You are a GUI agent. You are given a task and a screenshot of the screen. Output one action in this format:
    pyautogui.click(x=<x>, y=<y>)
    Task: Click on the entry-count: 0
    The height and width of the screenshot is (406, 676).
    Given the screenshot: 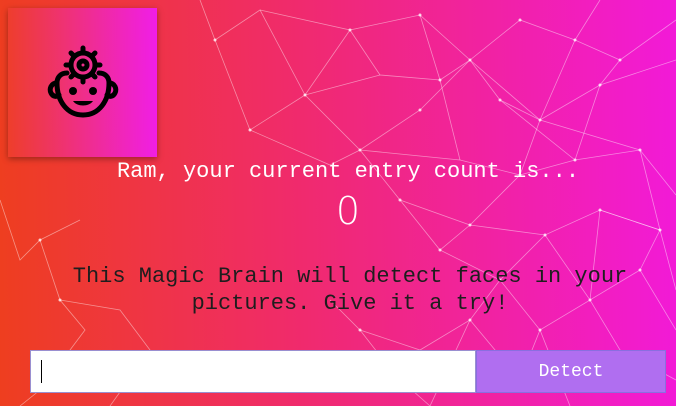 What is the action you would take?
    pyautogui.click(x=348, y=211)
    